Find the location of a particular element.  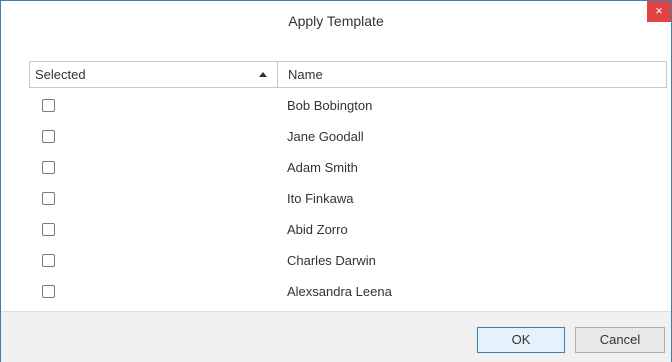

close-icon: × is located at coordinates (659, 10).